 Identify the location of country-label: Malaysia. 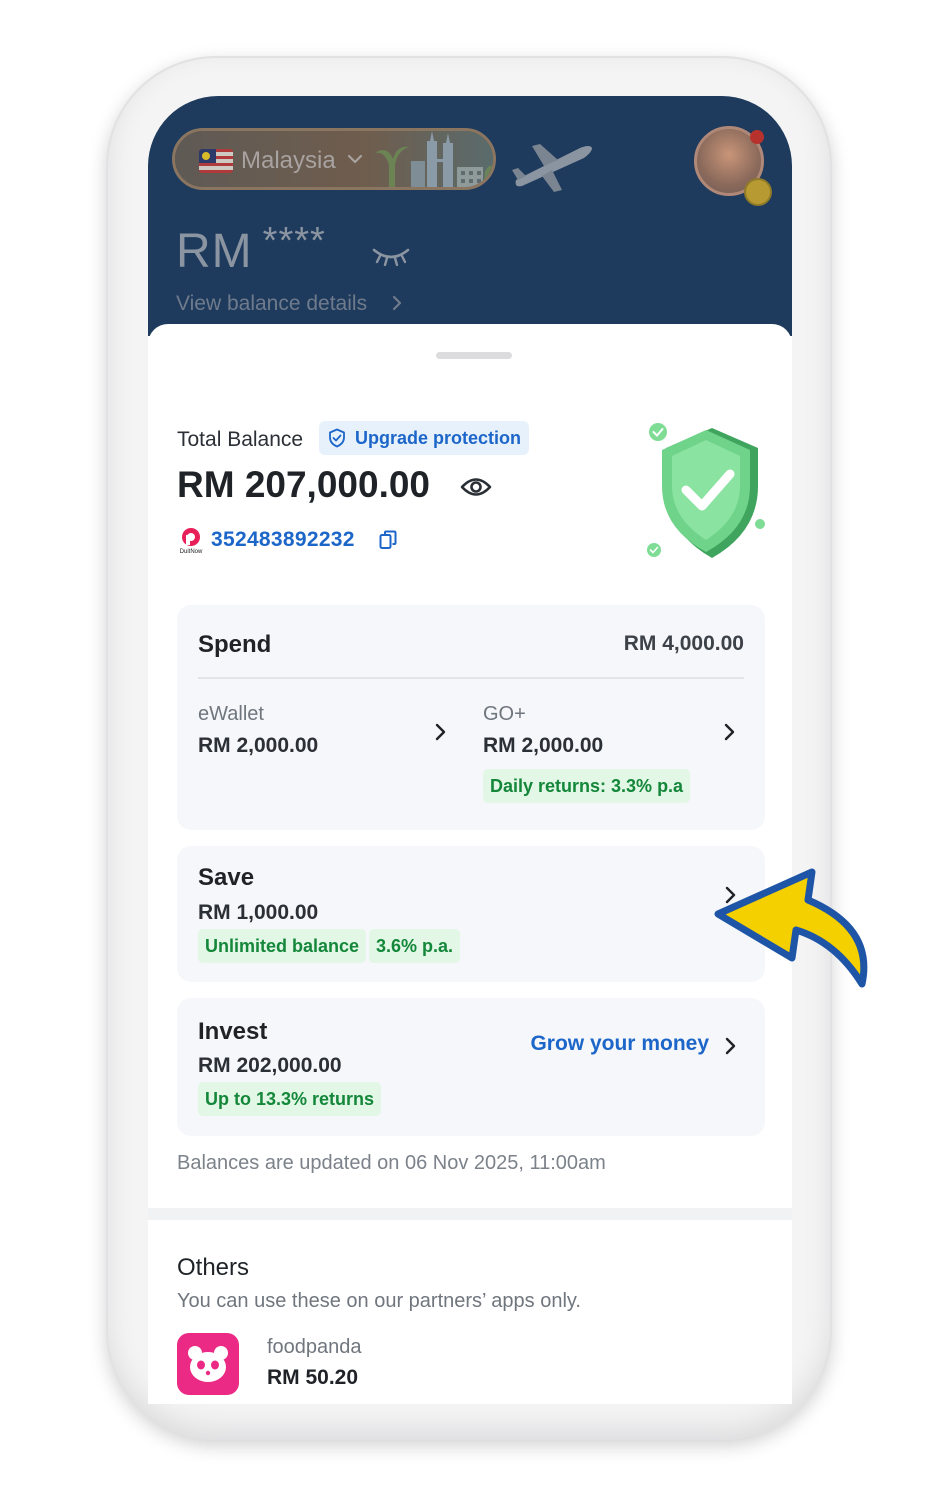
(288, 160).